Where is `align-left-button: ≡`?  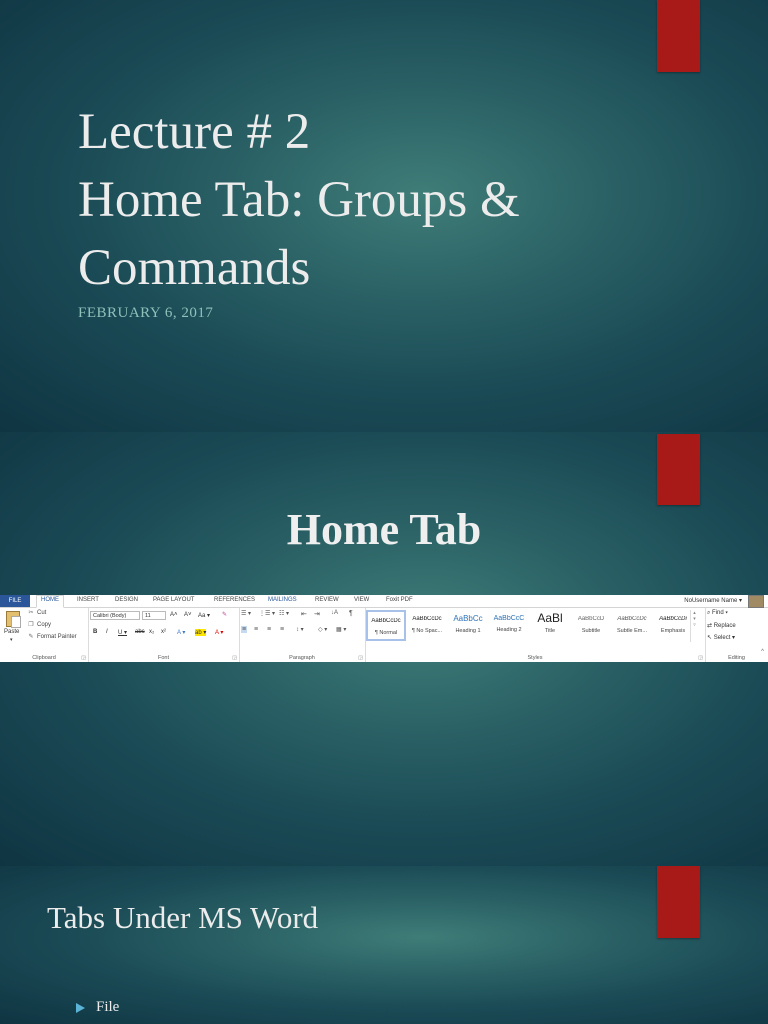
align-left-button: ≡ is located at coordinates (244, 629).